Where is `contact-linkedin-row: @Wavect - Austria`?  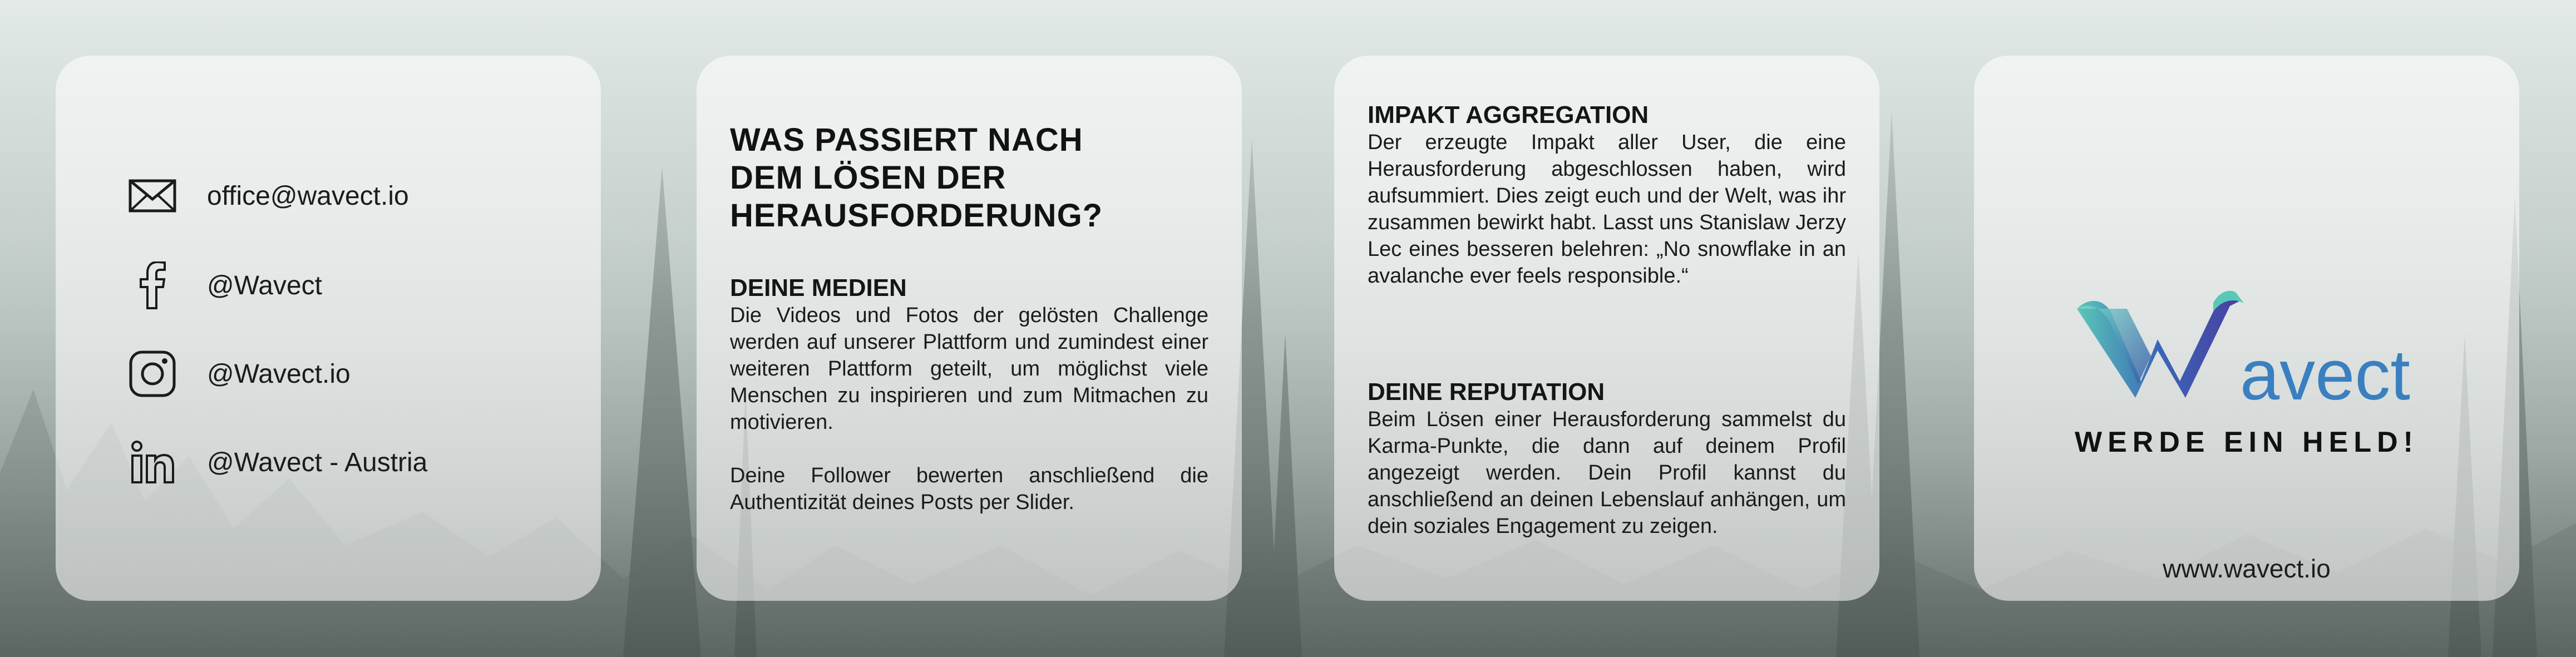 contact-linkedin-row: @Wavect - Austria is located at coordinates (276, 462).